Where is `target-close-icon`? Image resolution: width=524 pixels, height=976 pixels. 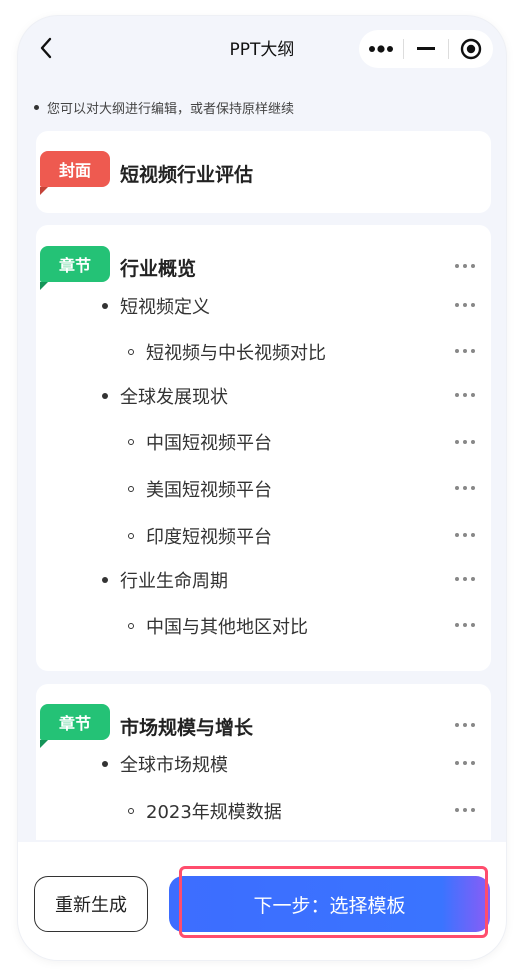
target-close-icon is located at coordinates (471, 49).